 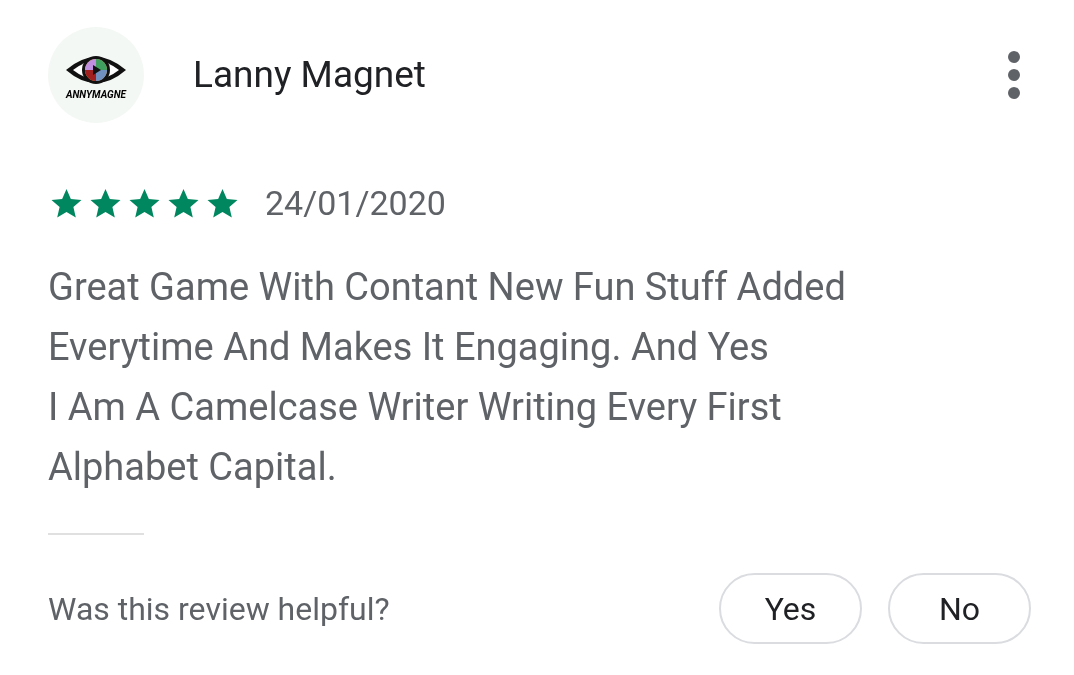 What do you see at coordinates (959, 608) in the screenshot?
I see `vote-button: No` at bounding box center [959, 608].